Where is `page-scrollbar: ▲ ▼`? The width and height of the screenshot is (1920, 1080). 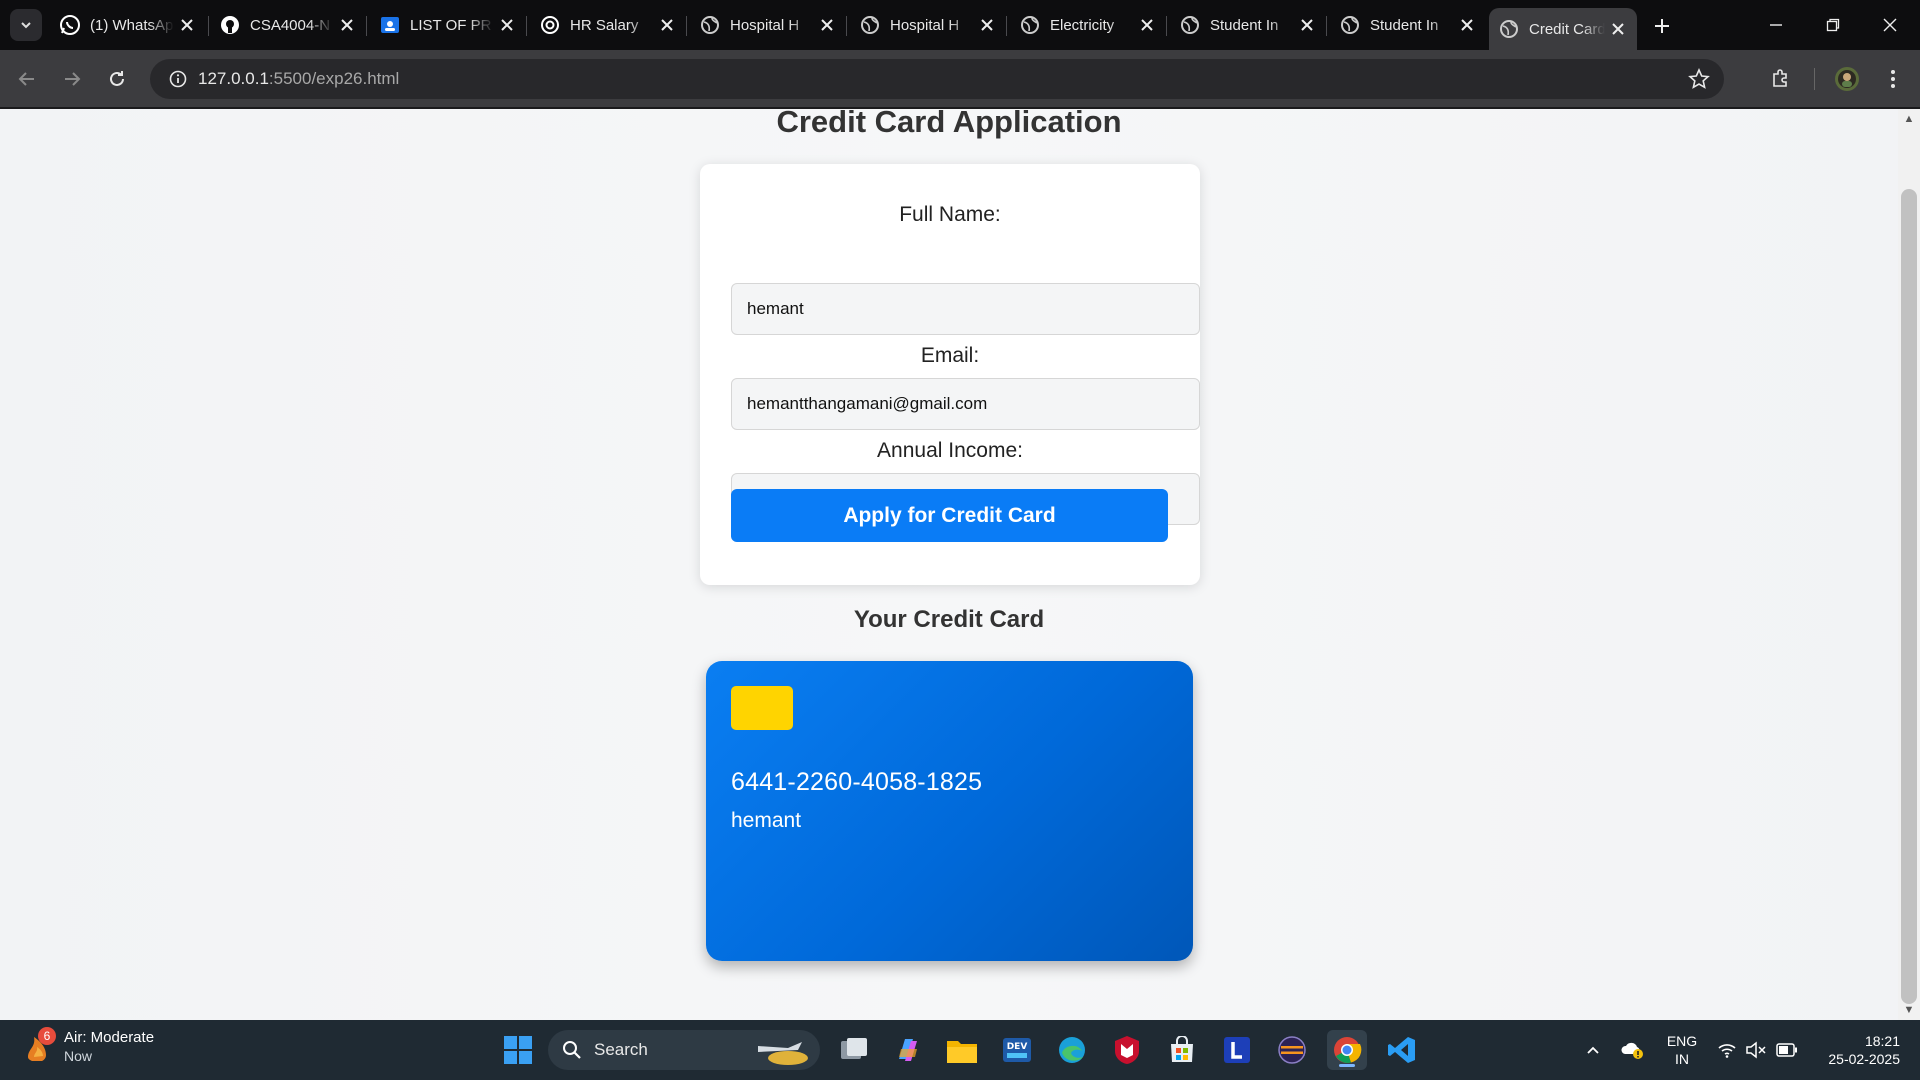 page-scrollbar: ▲ ▼ is located at coordinates (1909, 564).